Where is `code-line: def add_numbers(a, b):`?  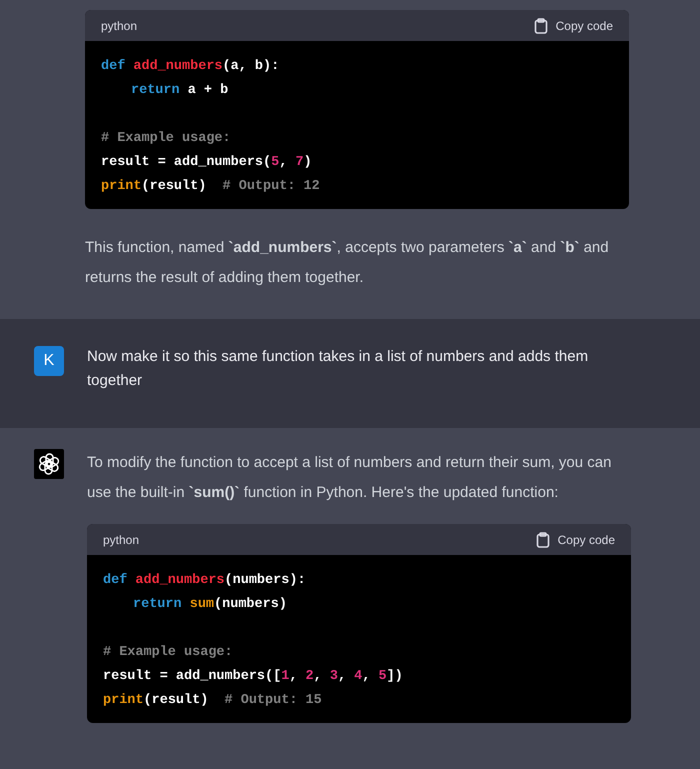 code-line: def add_numbers(a, b): is located at coordinates (190, 67).